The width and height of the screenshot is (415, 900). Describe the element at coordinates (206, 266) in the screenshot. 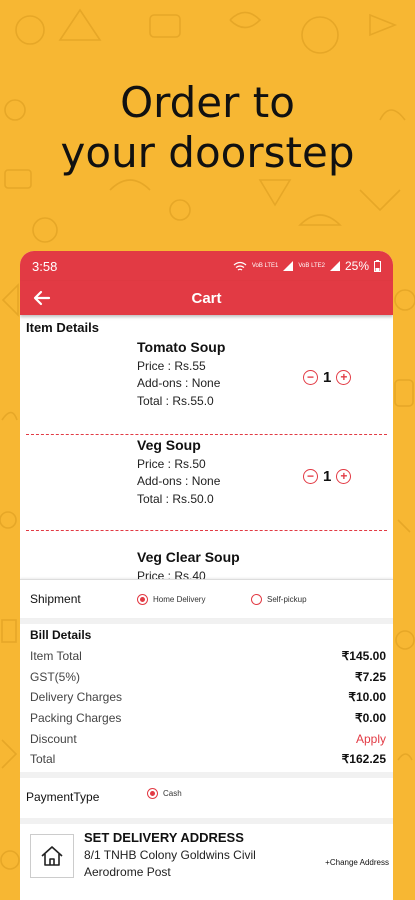

I see `status-bar: 3:58 VoB LTE1 VoB LTE2 25%` at that location.